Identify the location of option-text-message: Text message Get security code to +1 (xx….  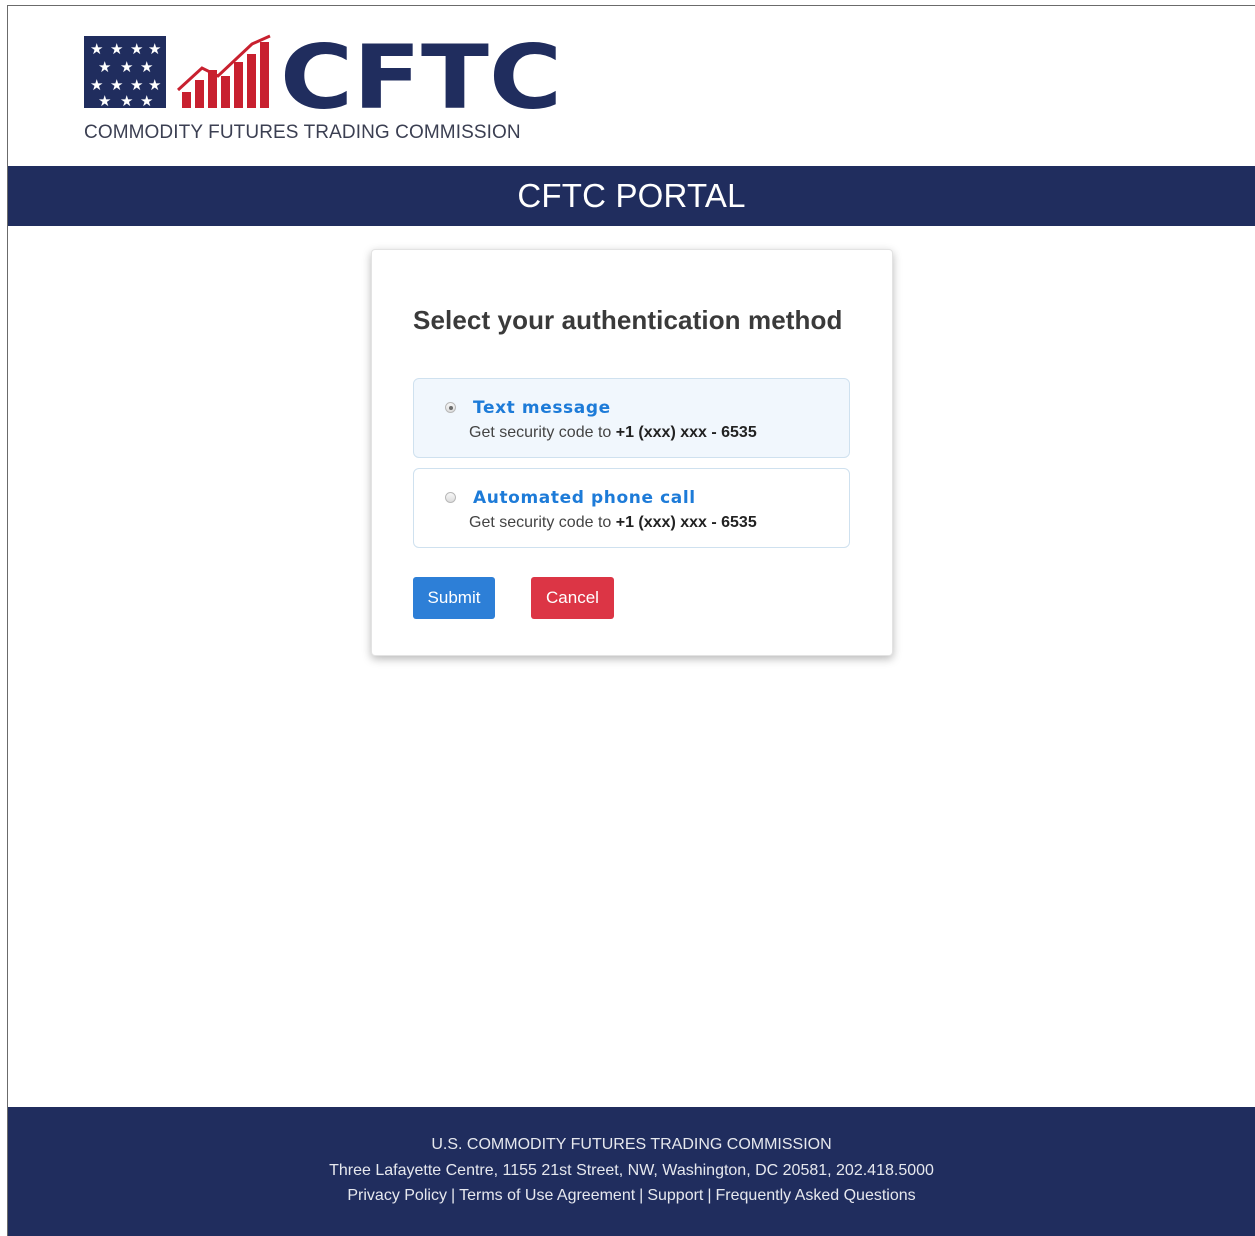
(631, 418).